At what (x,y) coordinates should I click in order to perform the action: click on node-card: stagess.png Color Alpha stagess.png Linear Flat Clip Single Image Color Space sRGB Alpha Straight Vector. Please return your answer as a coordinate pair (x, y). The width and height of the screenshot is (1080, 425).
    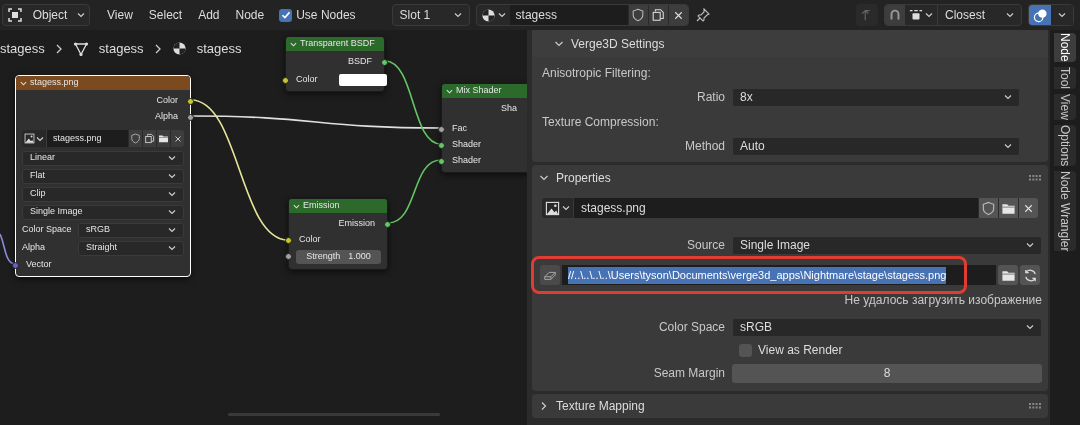
    Looking at the image, I should click on (103, 176).